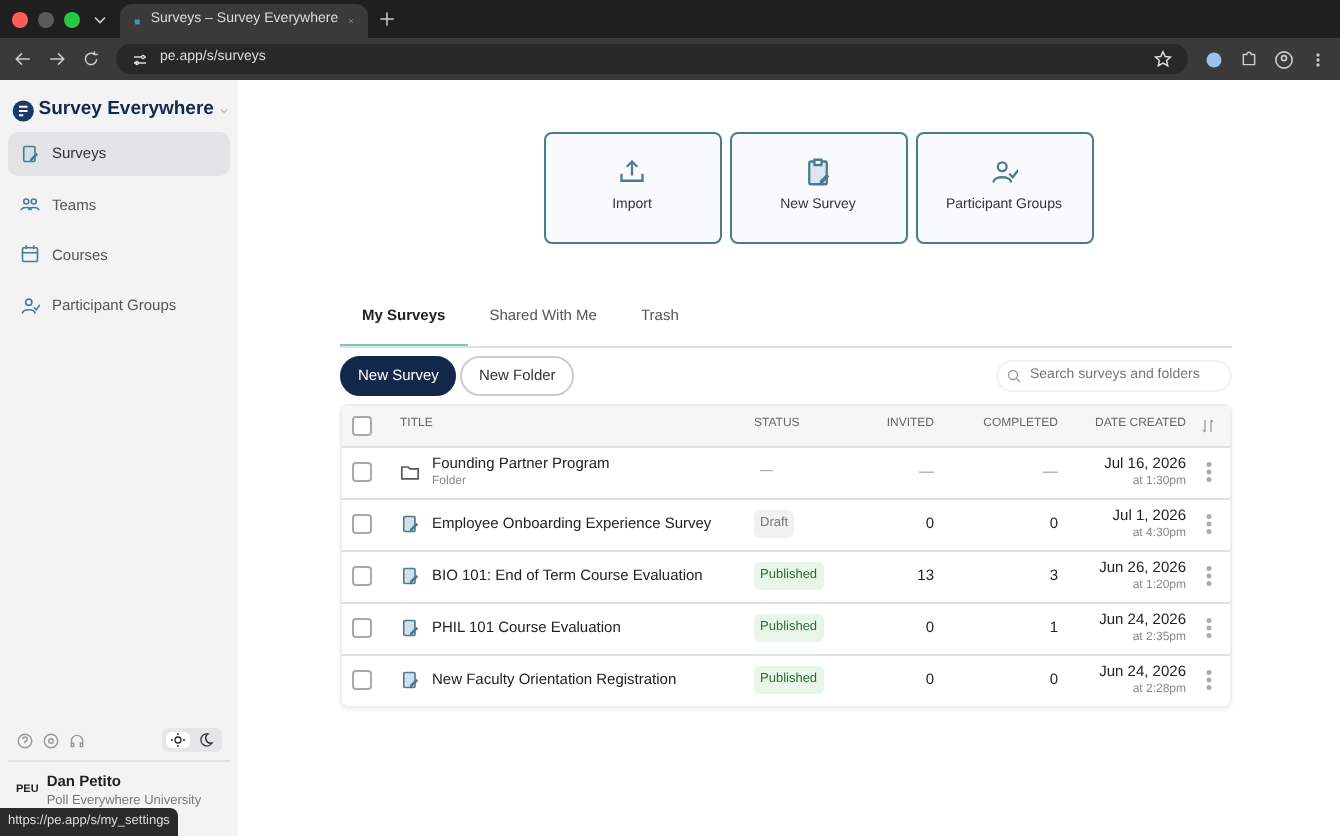  I want to click on puzzle-icon, so click(1249, 59).